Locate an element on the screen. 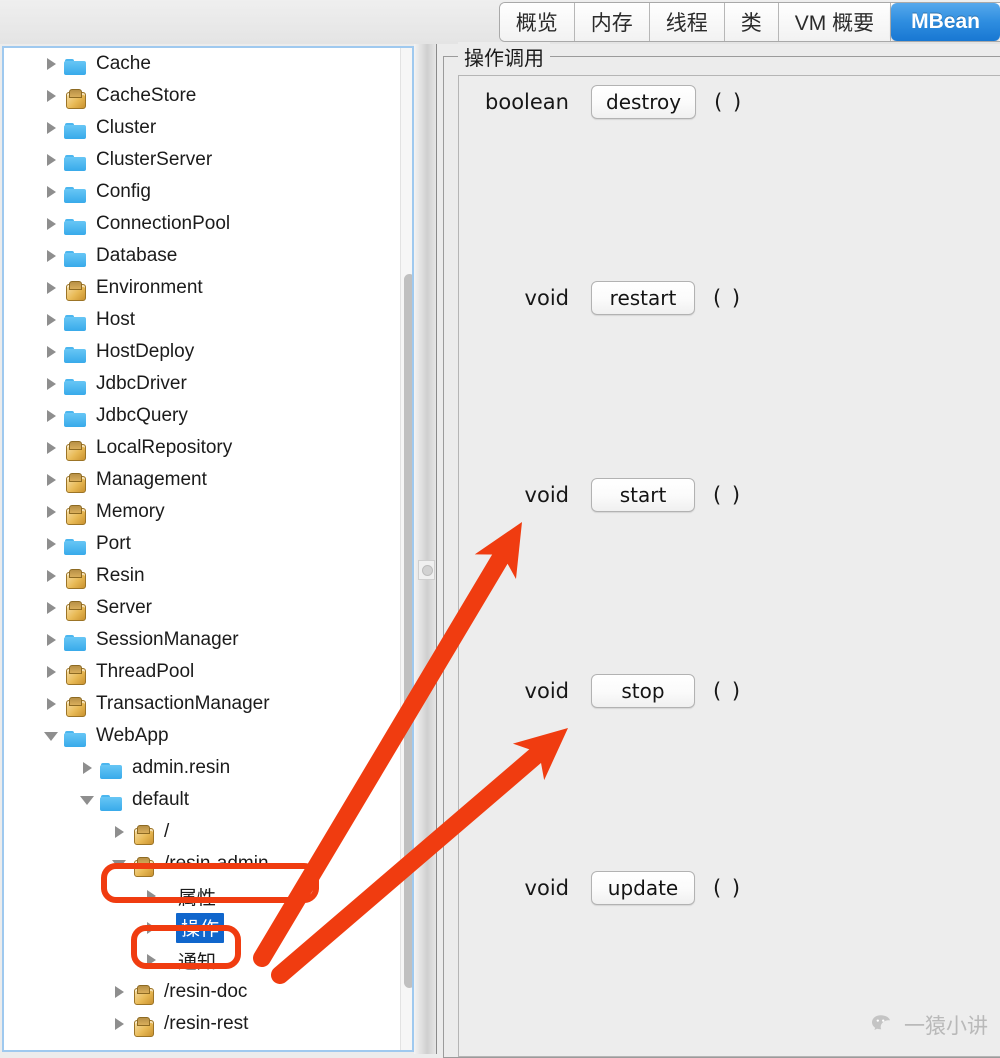 The height and width of the screenshot is (1058, 1000). tree-node: Environment is located at coordinates (204, 288).